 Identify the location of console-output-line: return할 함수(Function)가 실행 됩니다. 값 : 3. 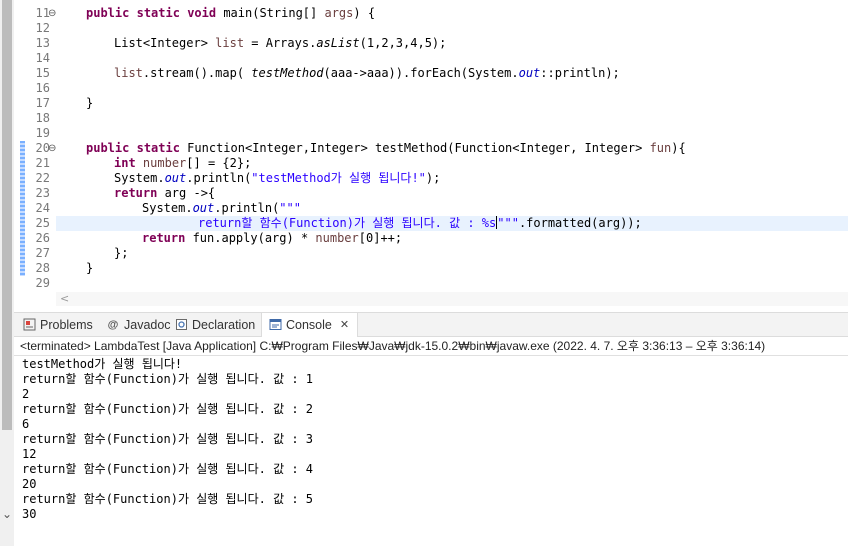
(168, 439).